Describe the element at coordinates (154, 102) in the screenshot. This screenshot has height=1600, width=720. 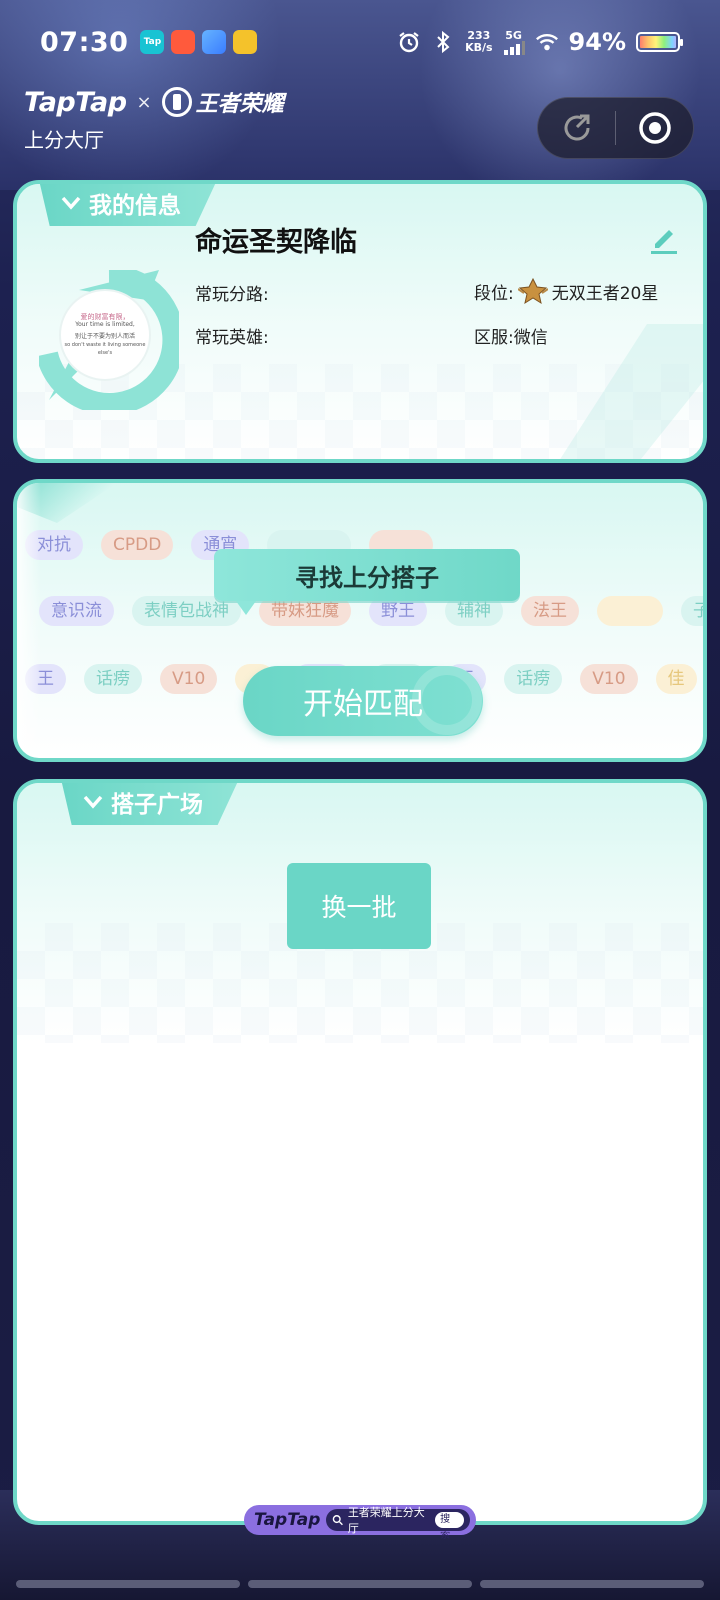
I see `brand-row: TapTap × 王者荣耀` at that location.